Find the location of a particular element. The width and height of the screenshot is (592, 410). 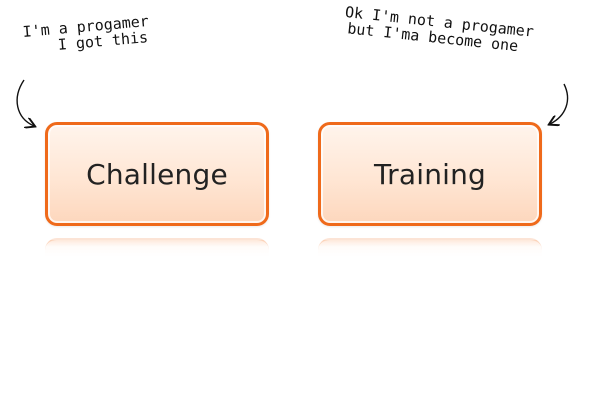

training-button-label: Training is located at coordinates (430, 174).